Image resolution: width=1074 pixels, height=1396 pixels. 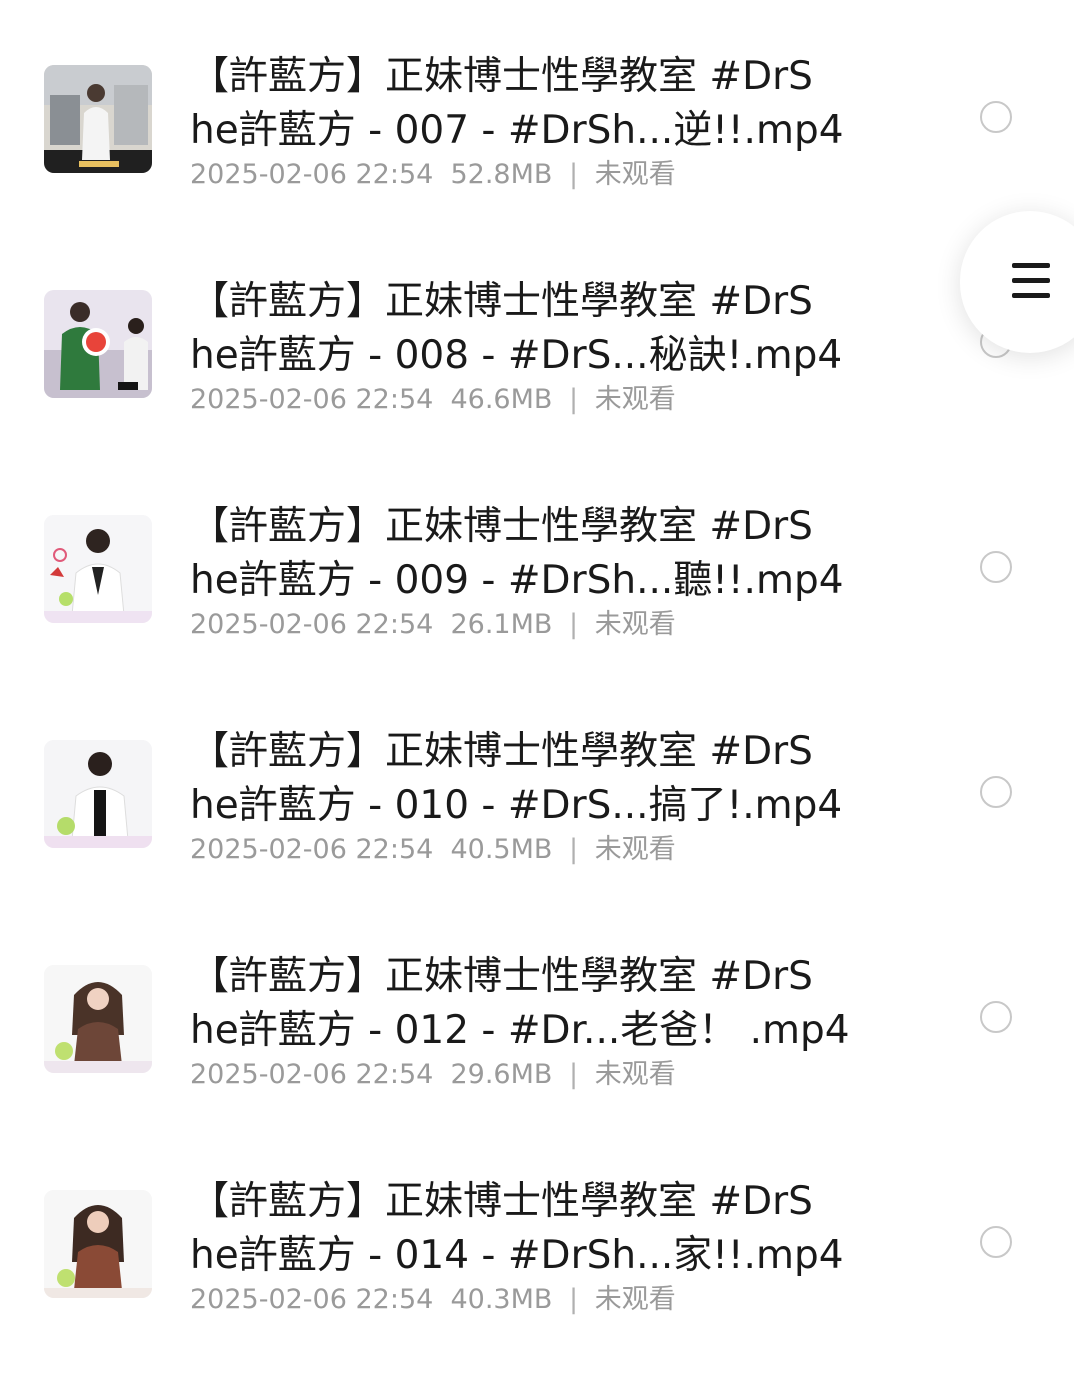 What do you see at coordinates (501, 399) in the screenshot?
I see `file-size: 46.6MB` at bounding box center [501, 399].